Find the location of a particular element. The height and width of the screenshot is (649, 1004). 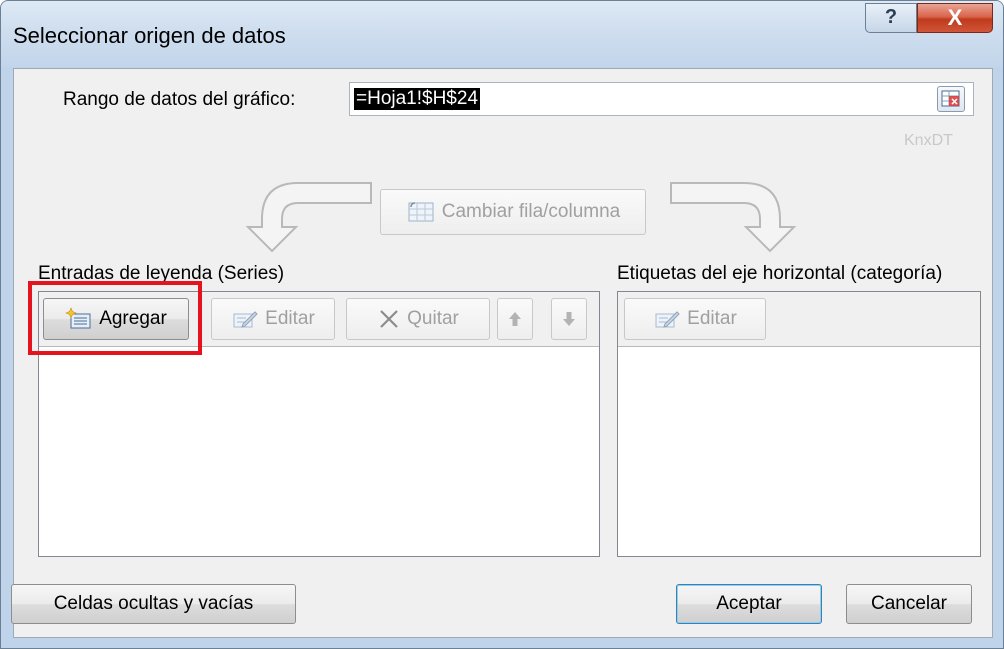

switch-row-column-button: Cambiar fila/columna is located at coordinates (513, 212).